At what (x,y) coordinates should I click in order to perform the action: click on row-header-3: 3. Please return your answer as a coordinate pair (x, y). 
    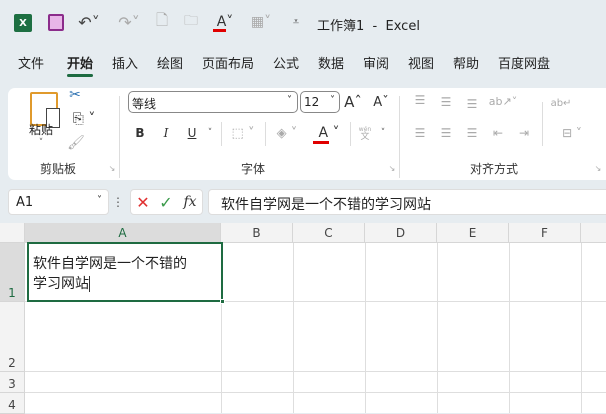
    Looking at the image, I should click on (12, 382).